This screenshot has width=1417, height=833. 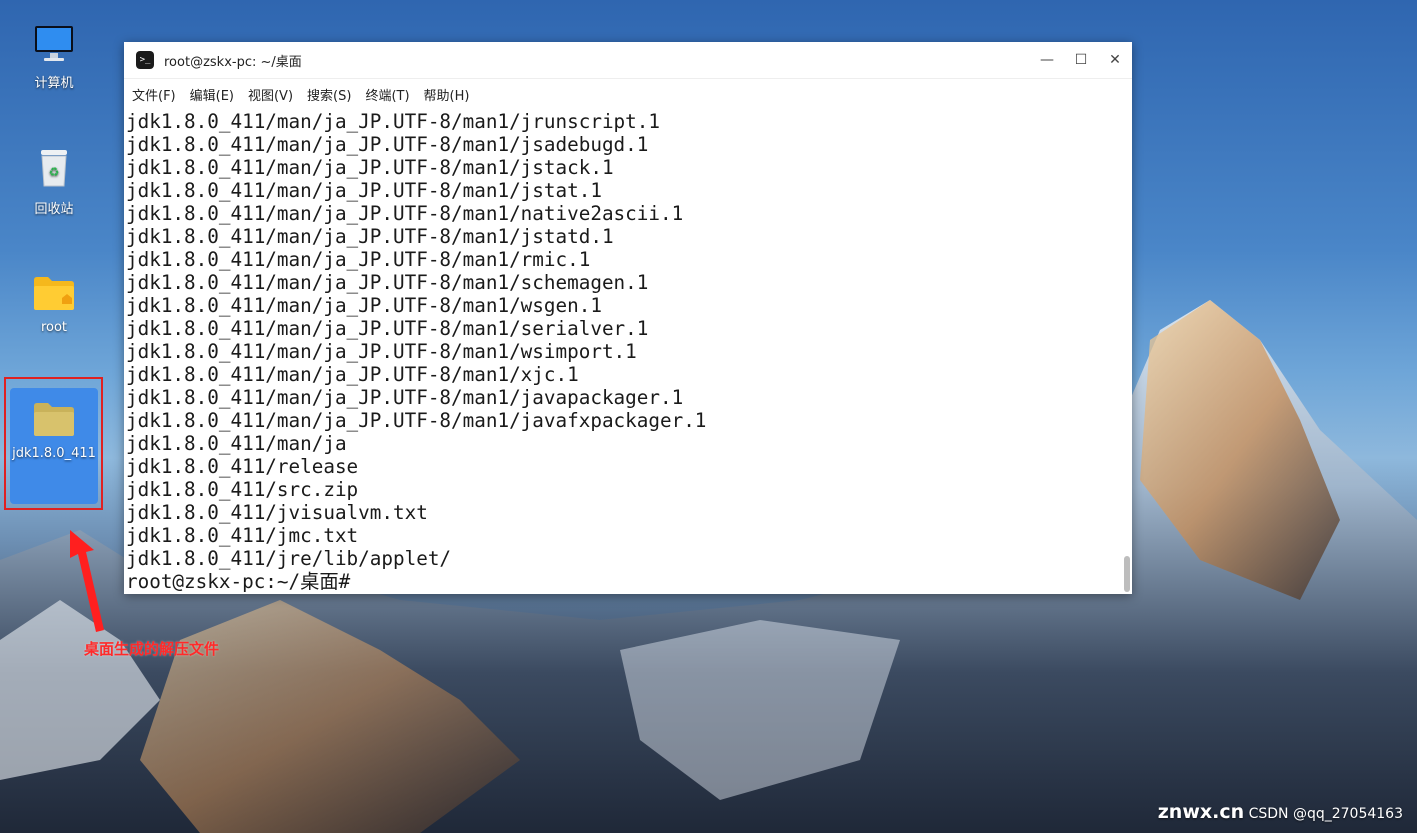 I want to click on terminal-prompt: root@zskx-pc:~/桌面#, so click(x=238, y=581).